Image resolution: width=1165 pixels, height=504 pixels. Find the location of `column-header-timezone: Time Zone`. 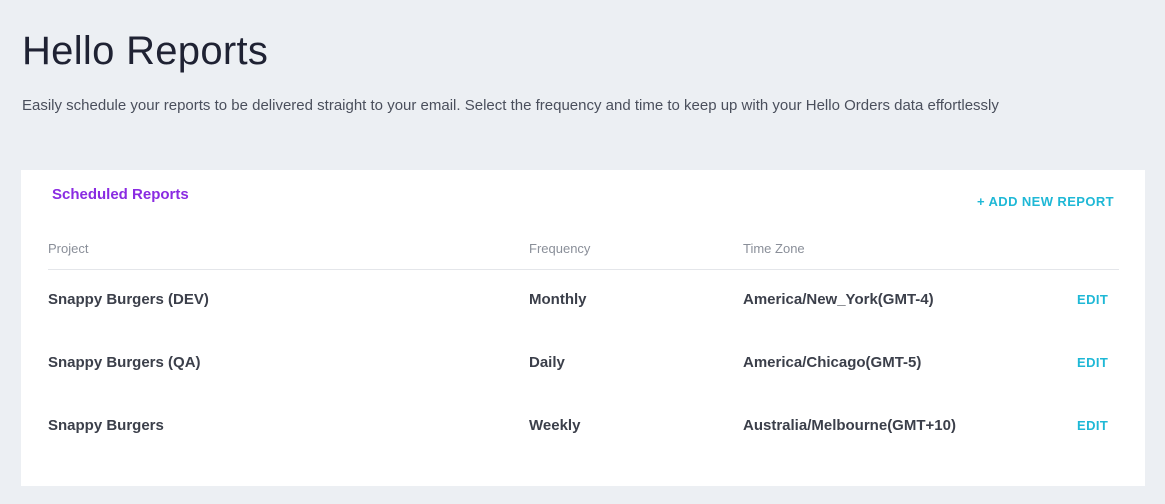

column-header-timezone: Time Zone is located at coordinates (774, 248).